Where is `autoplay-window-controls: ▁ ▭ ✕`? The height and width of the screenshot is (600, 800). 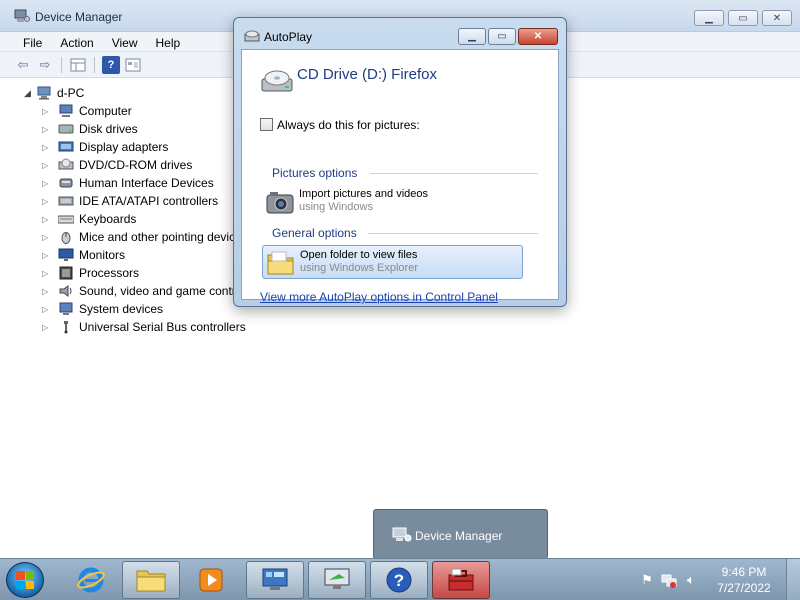
autoplay-window-controls: ▁ ▭ ✕ is located at coordinates (508, 36).